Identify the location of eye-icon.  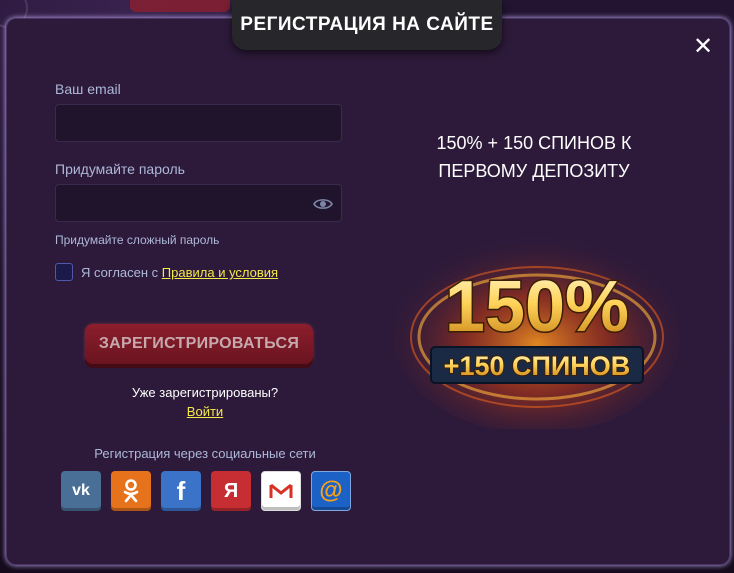
(323, 204).